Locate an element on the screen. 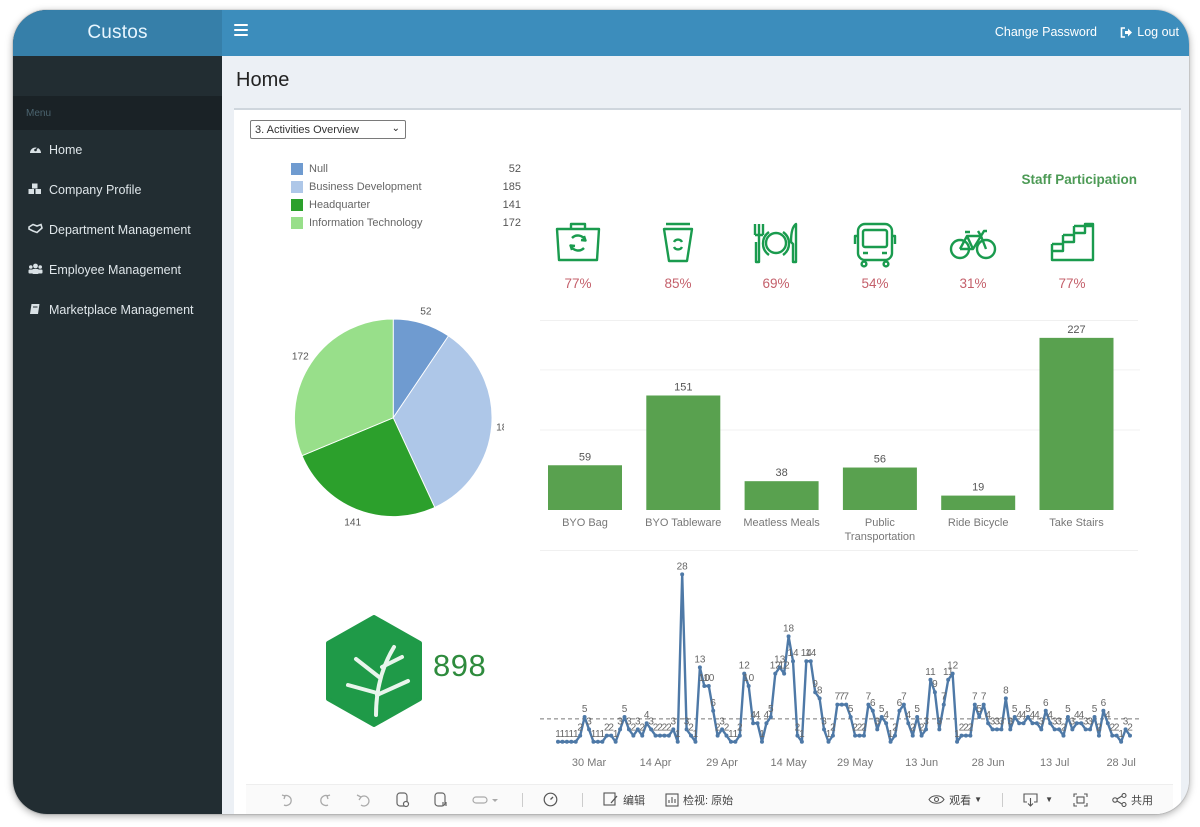 The height and width of the screenshot is (827, 1200). undo-button is located at coordinates (289, 800).